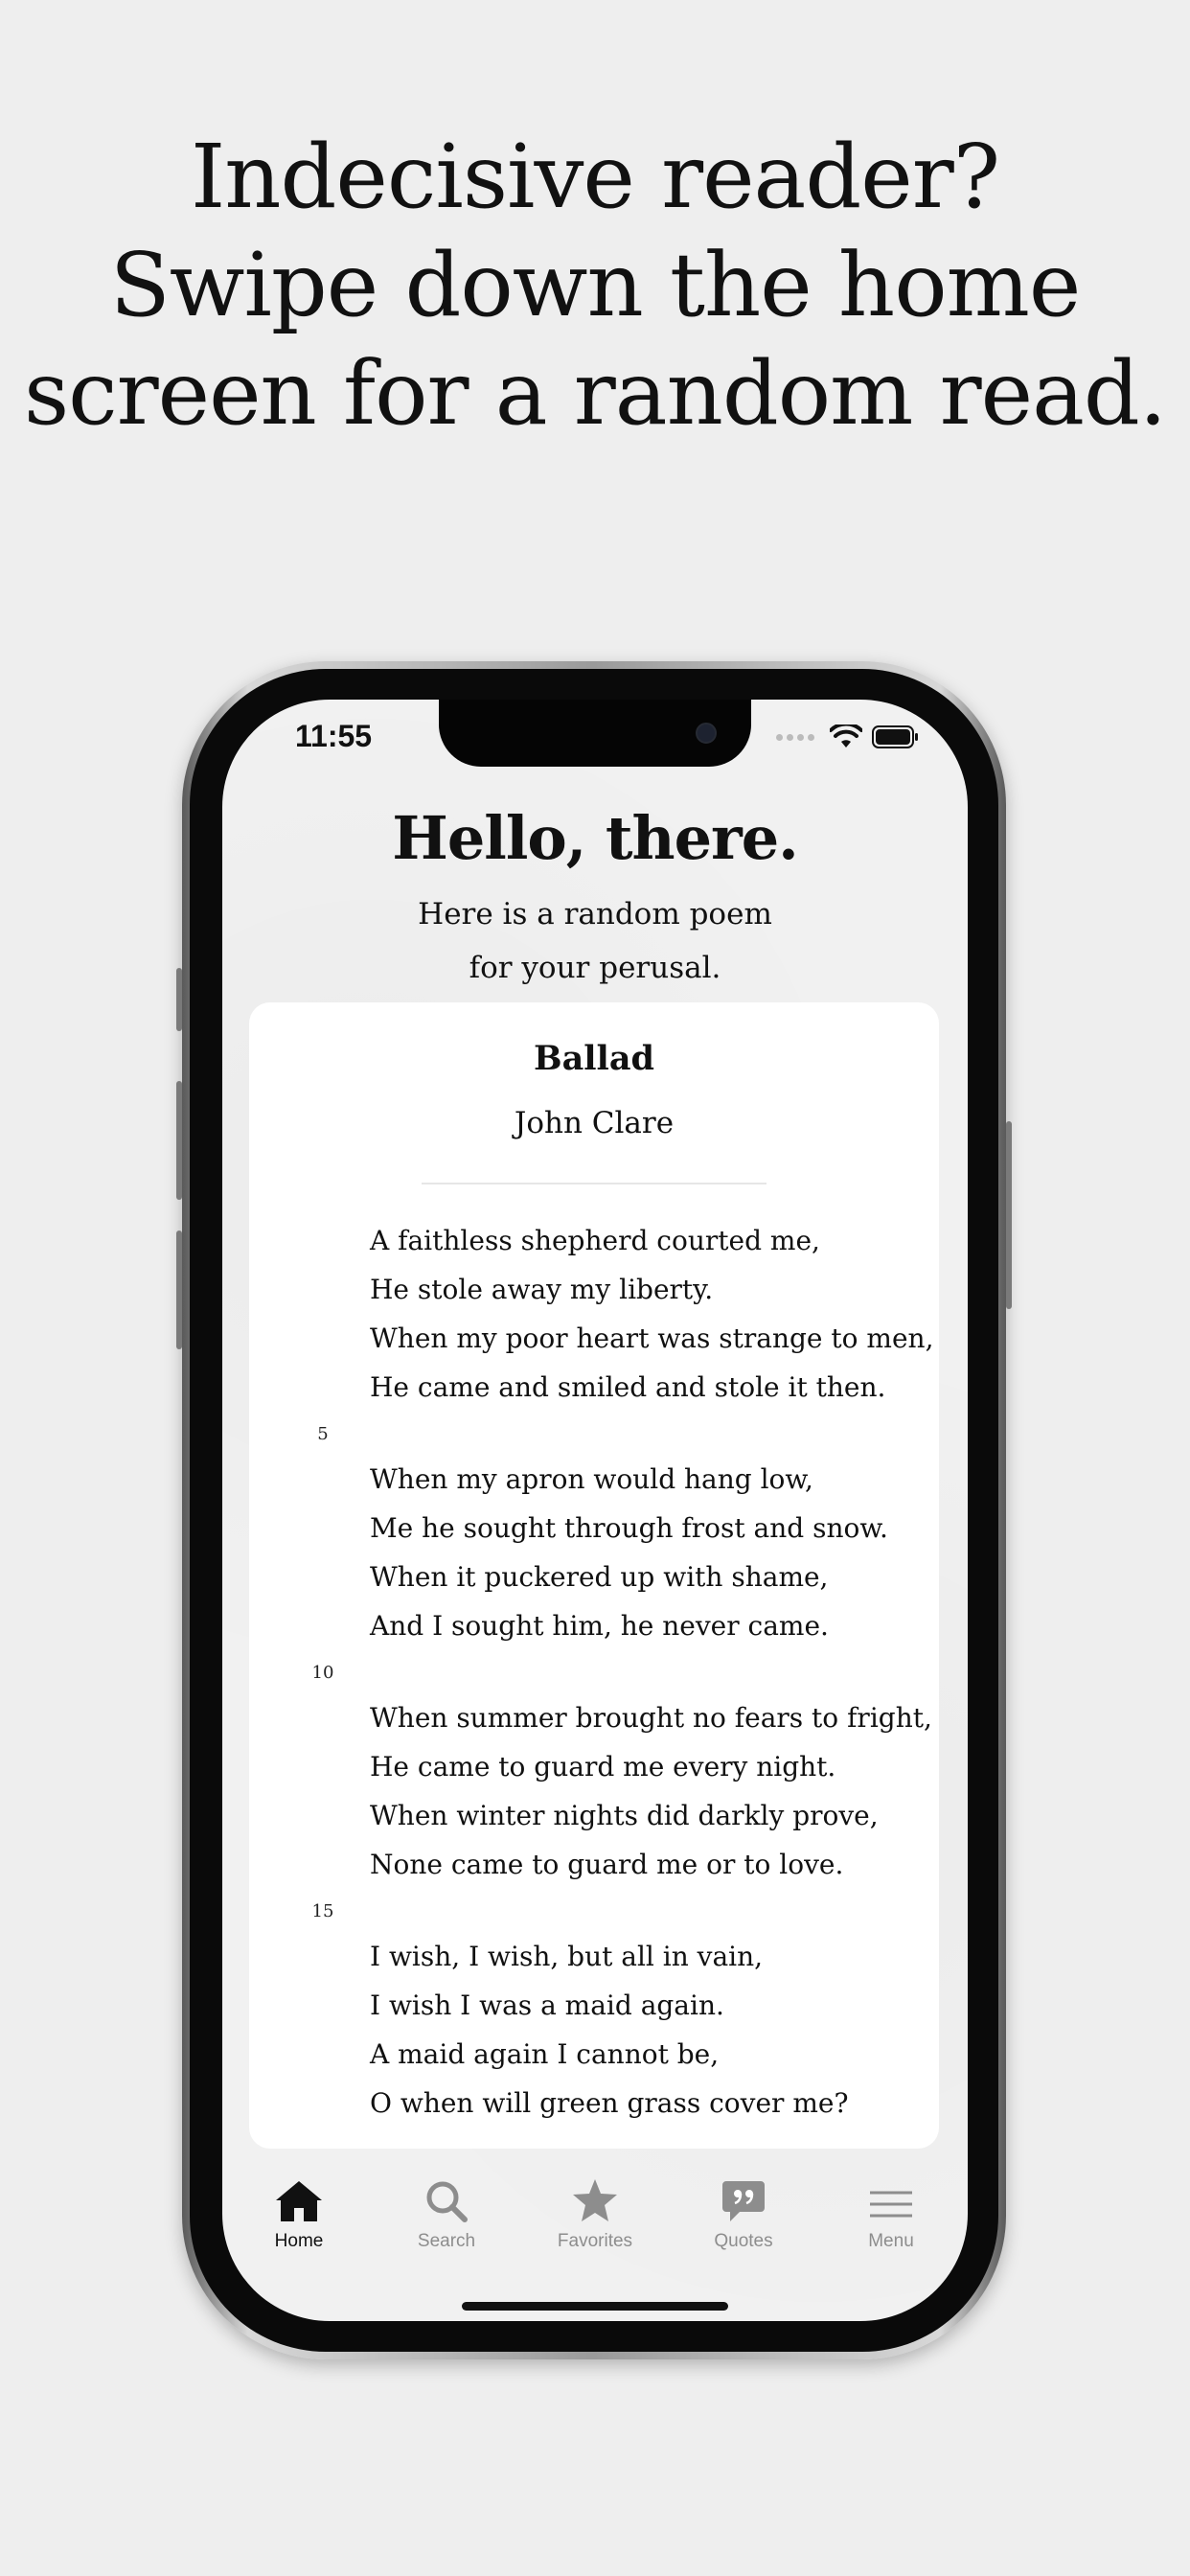 The image size is (1190, 2576). I want to click on tab-menu-label: Menu, so click(891, 2241).